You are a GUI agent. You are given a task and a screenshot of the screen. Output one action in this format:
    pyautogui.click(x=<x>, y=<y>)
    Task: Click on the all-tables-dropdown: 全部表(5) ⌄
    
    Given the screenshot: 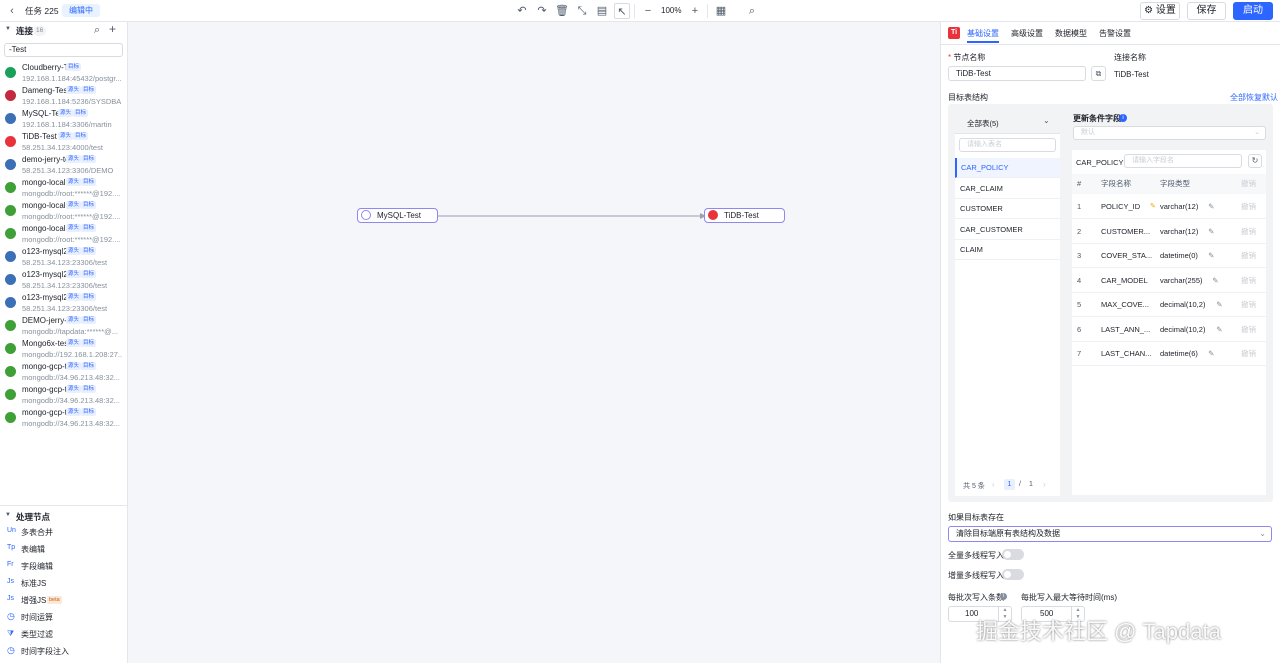 What is the action you would take?
    pyautogui.click(x=1007, y=122)
    